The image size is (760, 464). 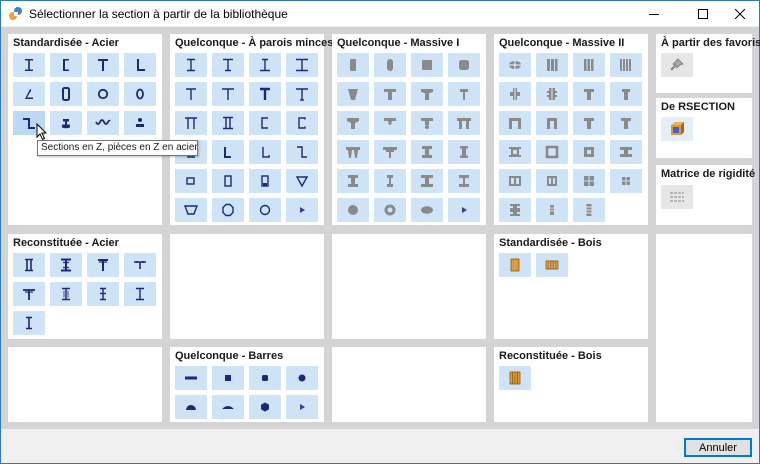 What do you see at coordinates (29, 265) in the screenshot?
I see `section-tile-double-i-built-up` at bounding box center [29, 265].